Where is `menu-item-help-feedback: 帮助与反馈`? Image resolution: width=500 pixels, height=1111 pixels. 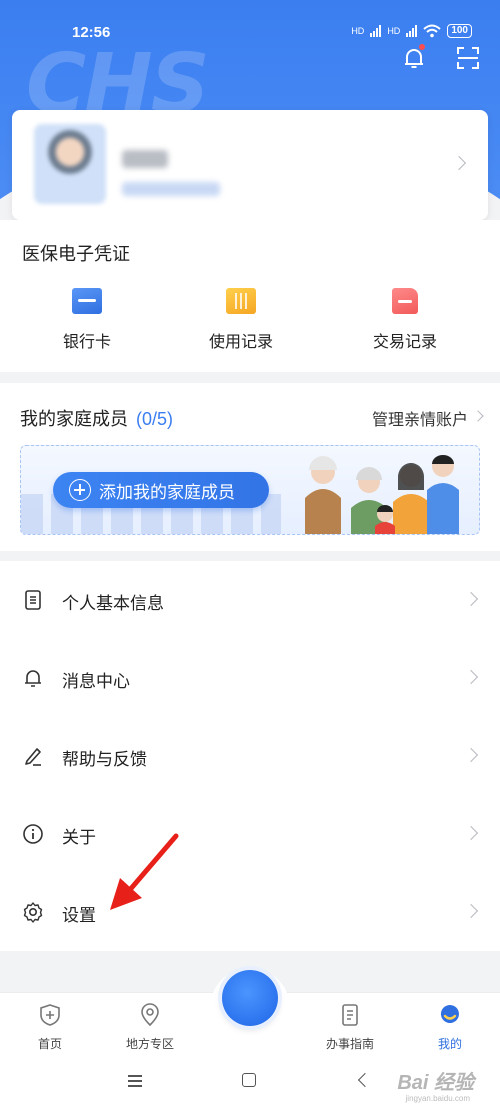 menu-item-help-feedback: 帮助与反馈 is located at coordinates (250, 756).